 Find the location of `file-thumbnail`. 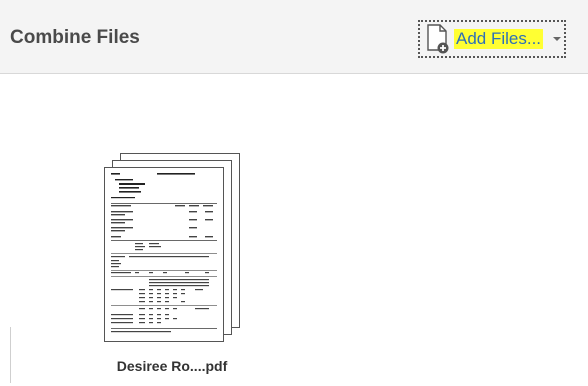

file-thumbnail is located at coordinates (172, 251).